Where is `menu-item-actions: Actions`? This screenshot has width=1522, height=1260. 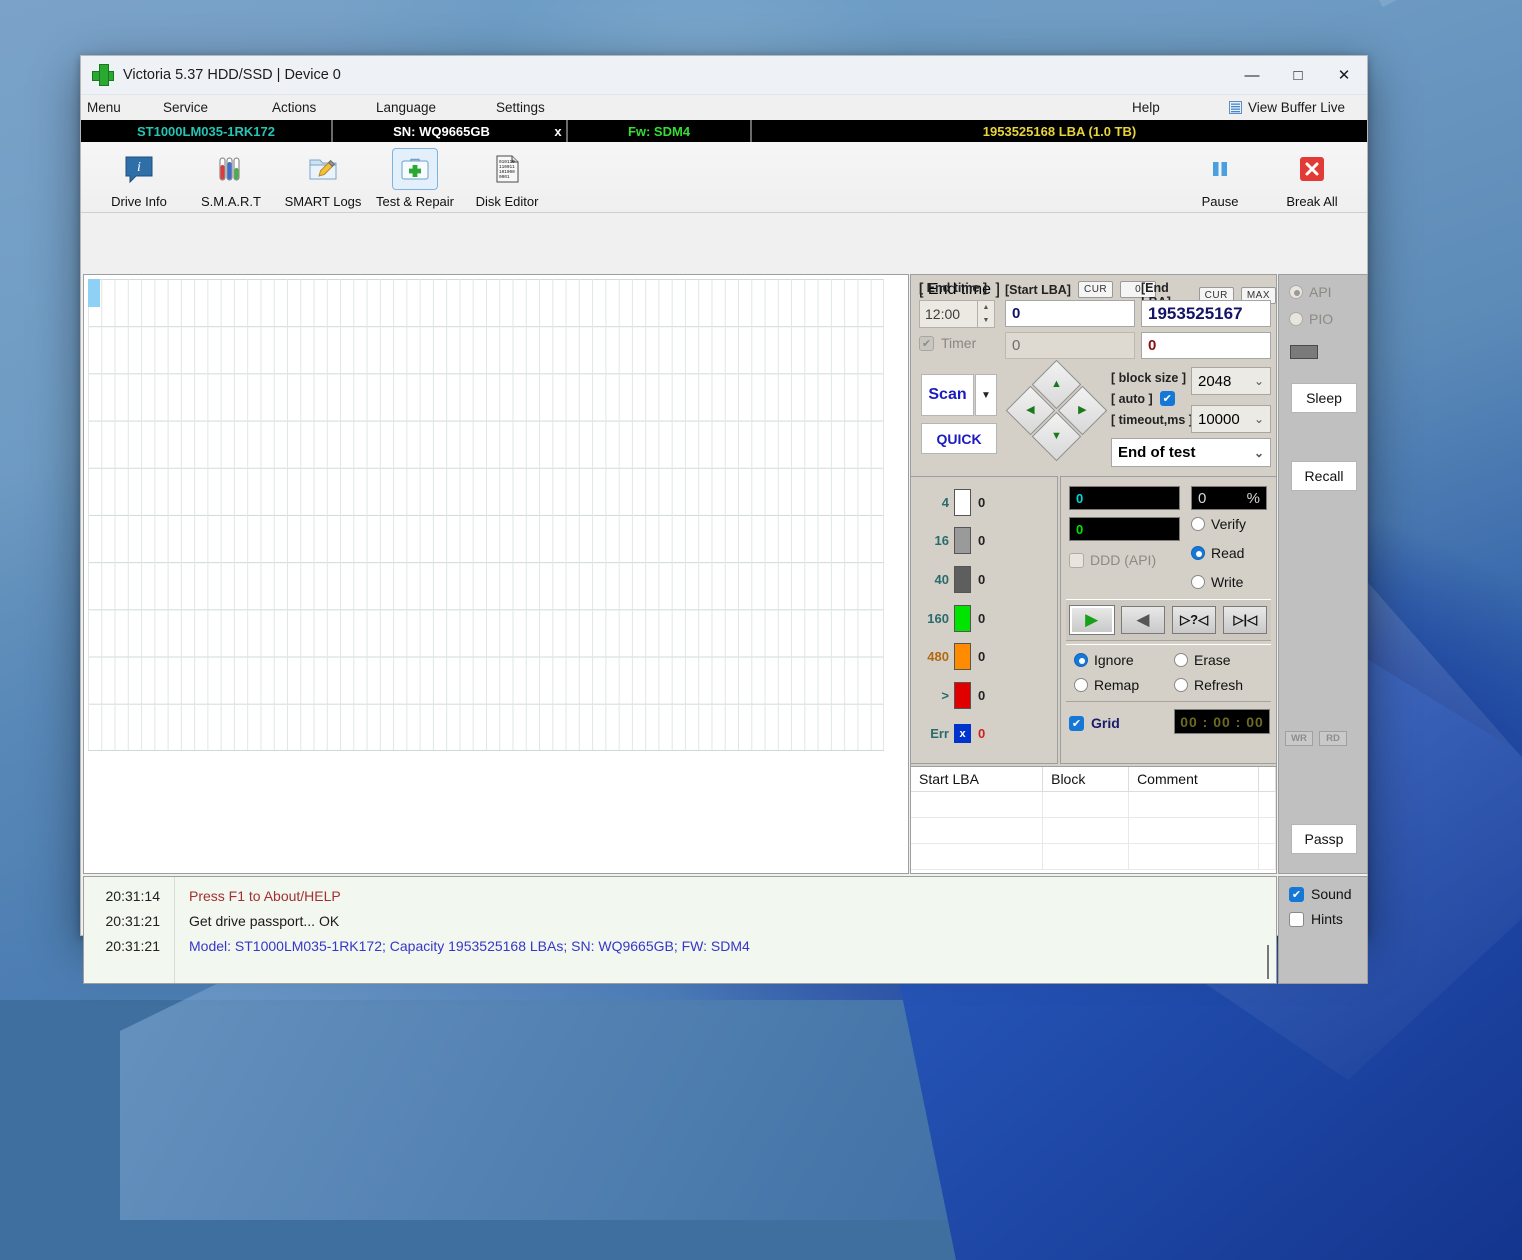 menu-item-actions: Actions is located at coordinates (294, 107).